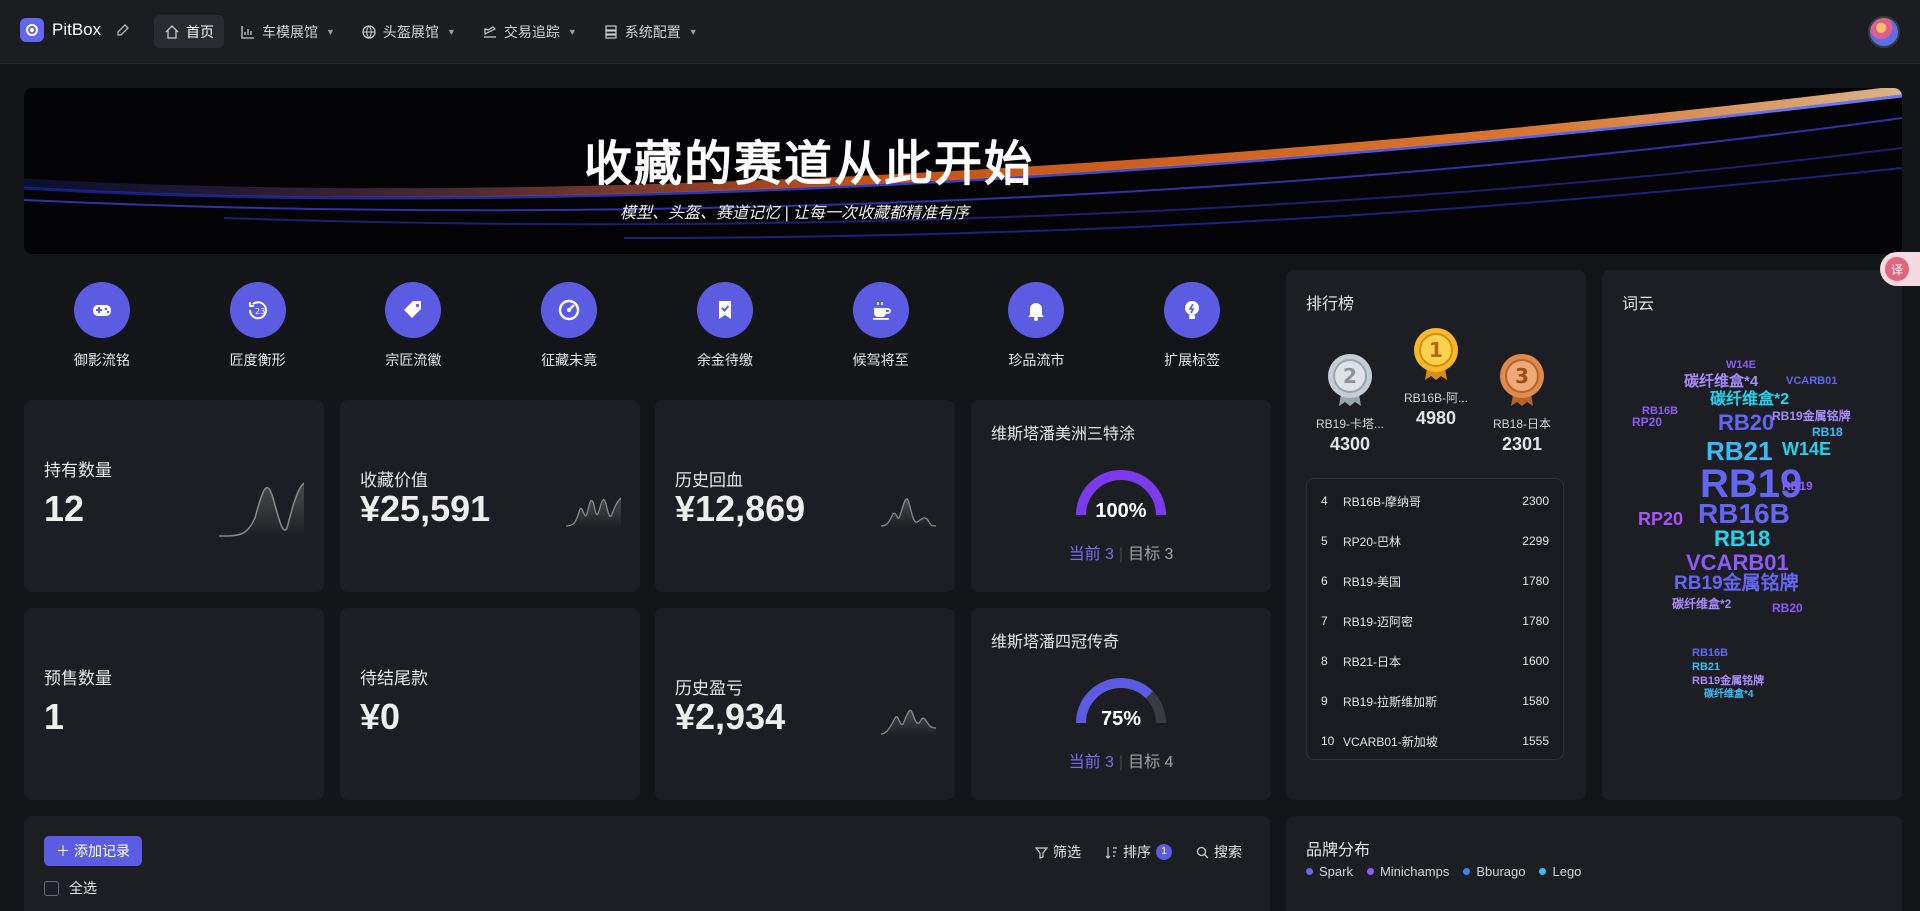  I want to click on legend-item: Bburago, so click(1494, 871).